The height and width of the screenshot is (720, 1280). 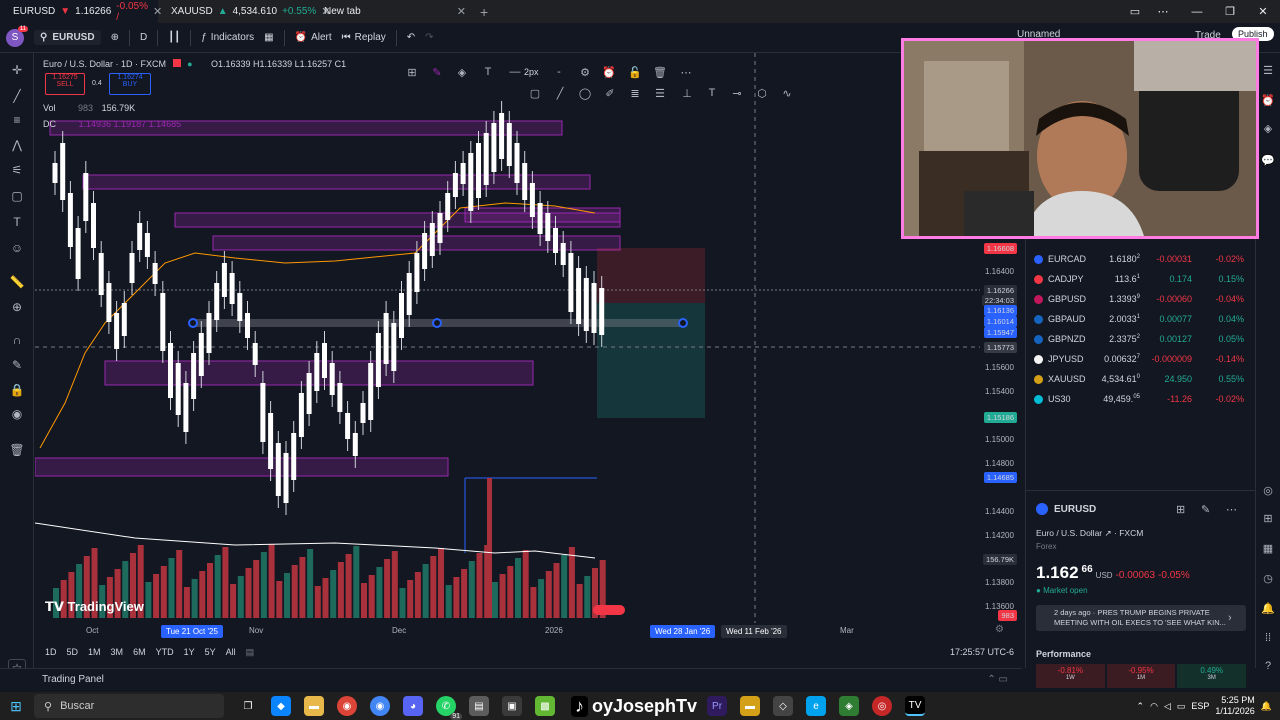 I want to click on chrome-profile-icon: ◉, so click(x=380, y=706).